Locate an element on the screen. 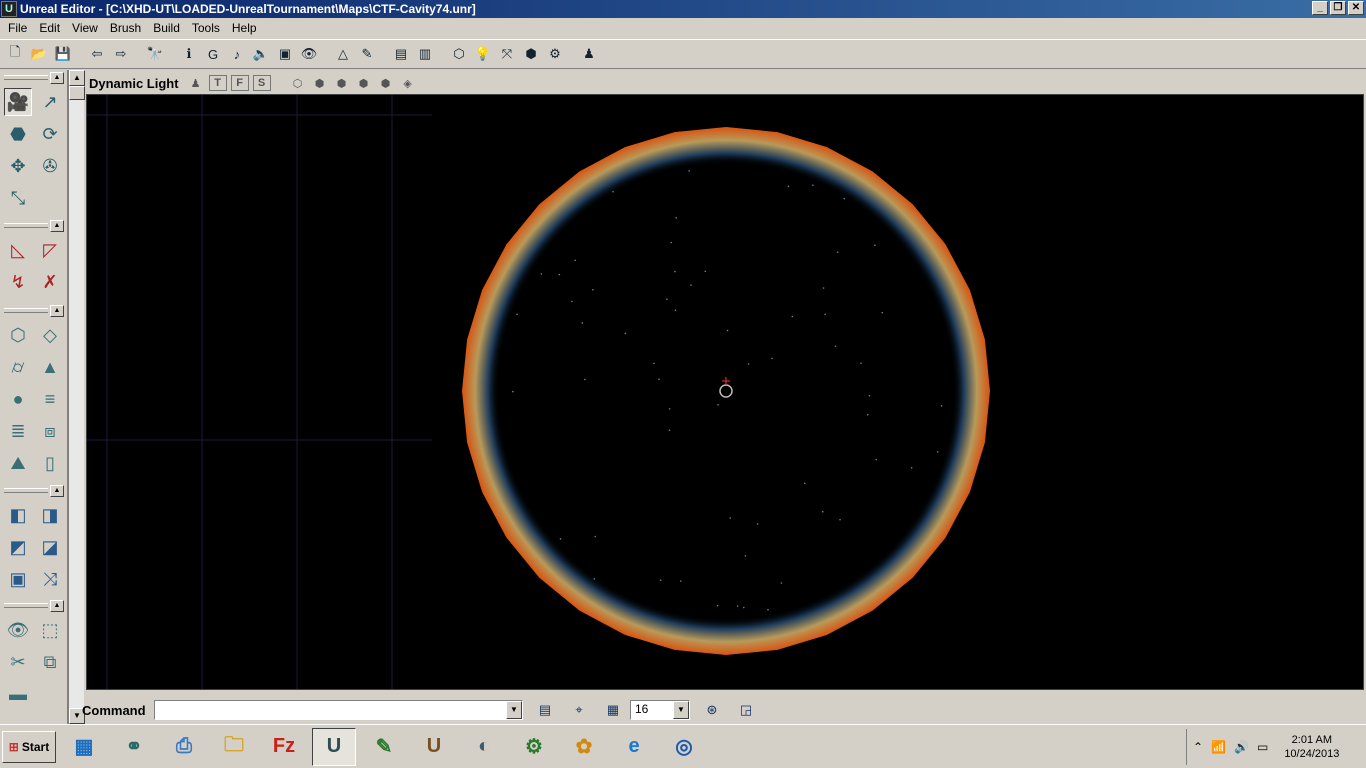  music-browser-icon: ♪ is located at coordinates (237, 54).